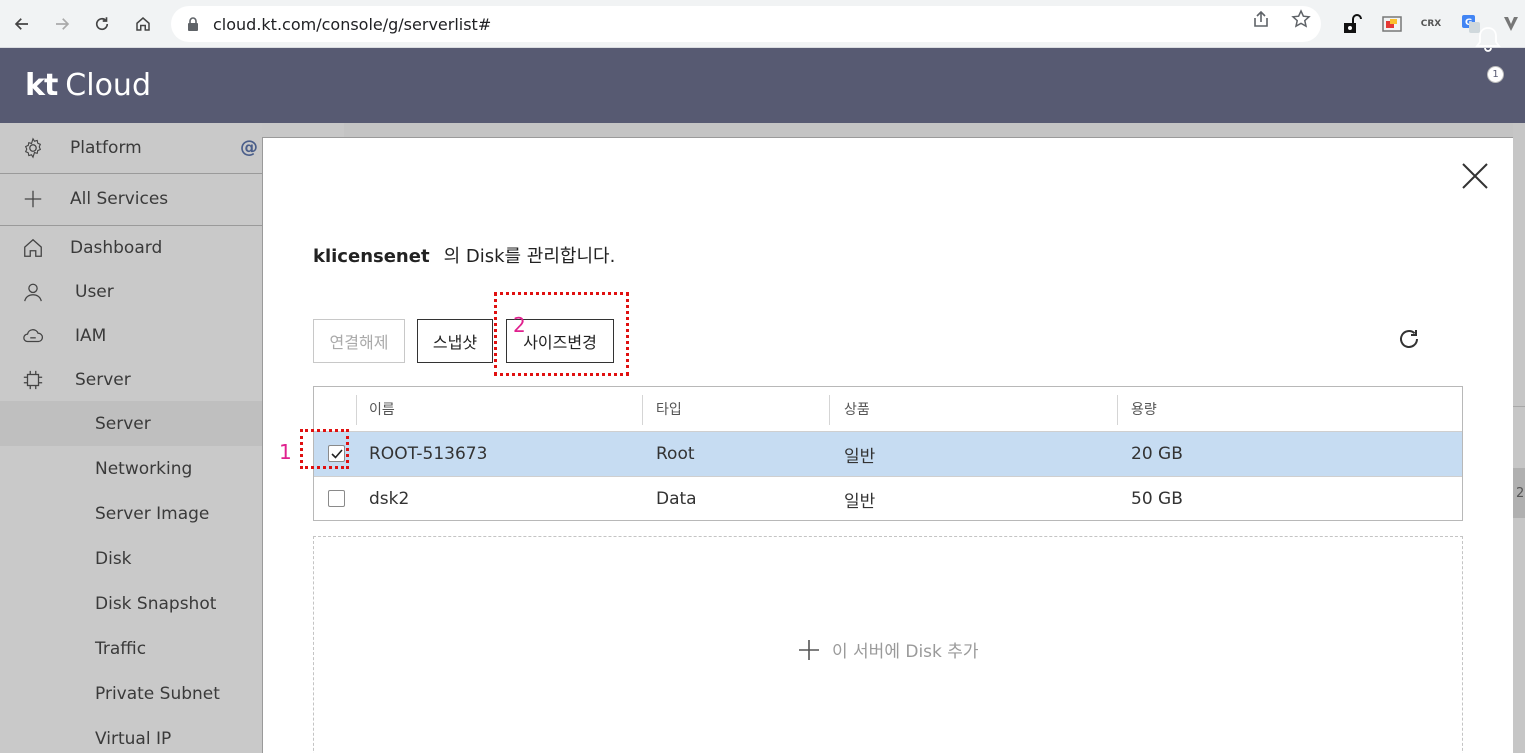 This screenshot has height=753, width=1525. I want to click on modal-title: klicensenet 의 Disk를 관리합니다., so click(464, 255).